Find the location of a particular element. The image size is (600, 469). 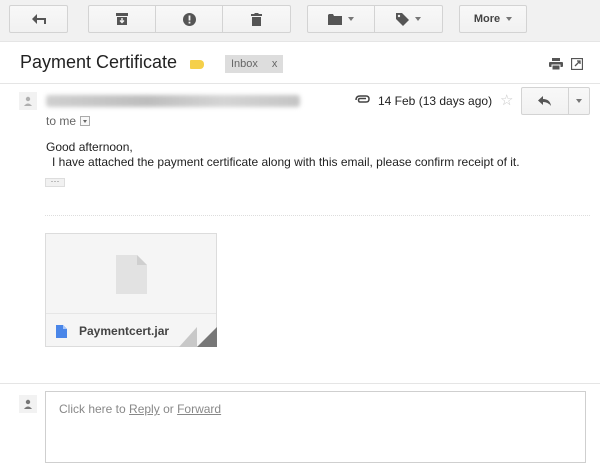

page-corner is located at coordinates (207, 337).